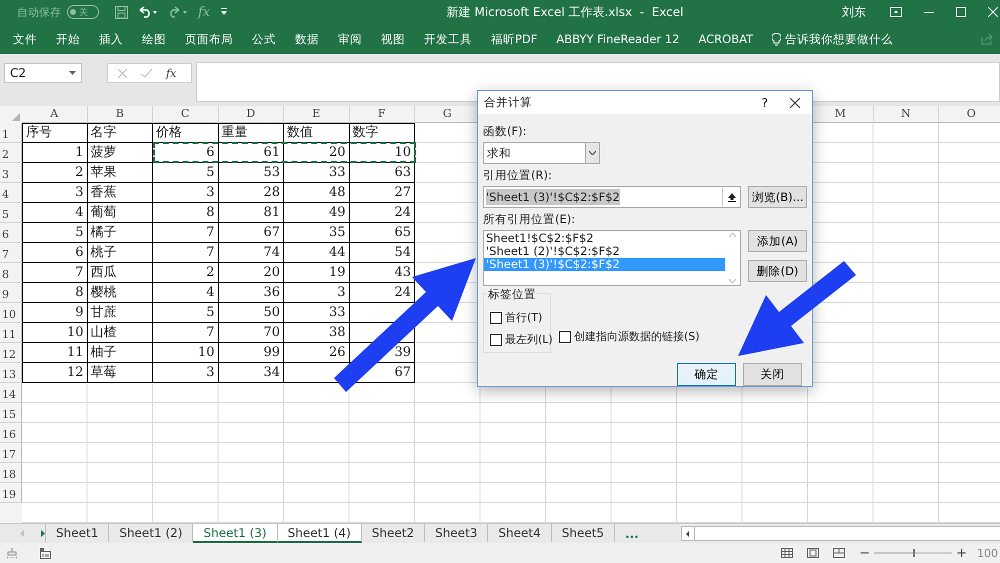 Image resolution: width=1000 pixels, height=563 pixels. I want to click on ribbon-tab: 公式, so click(264, 39).